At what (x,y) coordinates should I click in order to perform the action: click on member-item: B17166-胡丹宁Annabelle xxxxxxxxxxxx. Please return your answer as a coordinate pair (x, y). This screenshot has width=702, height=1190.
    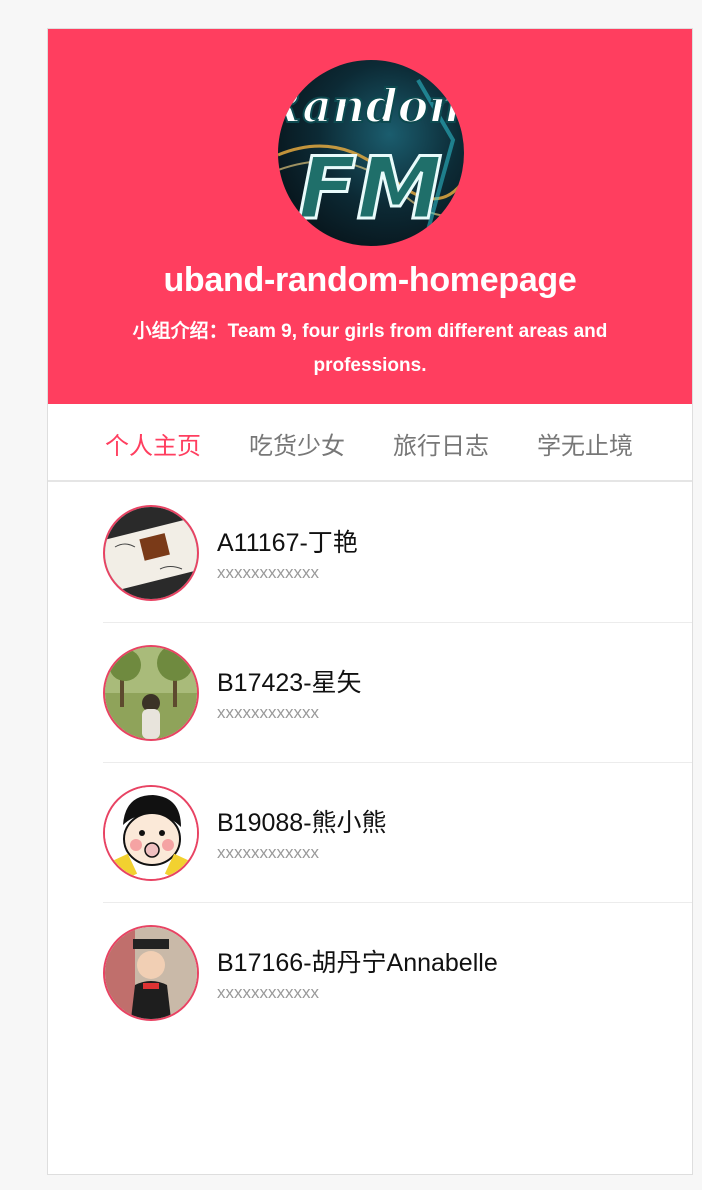
    Looking at the image, I should click on (397, 972).